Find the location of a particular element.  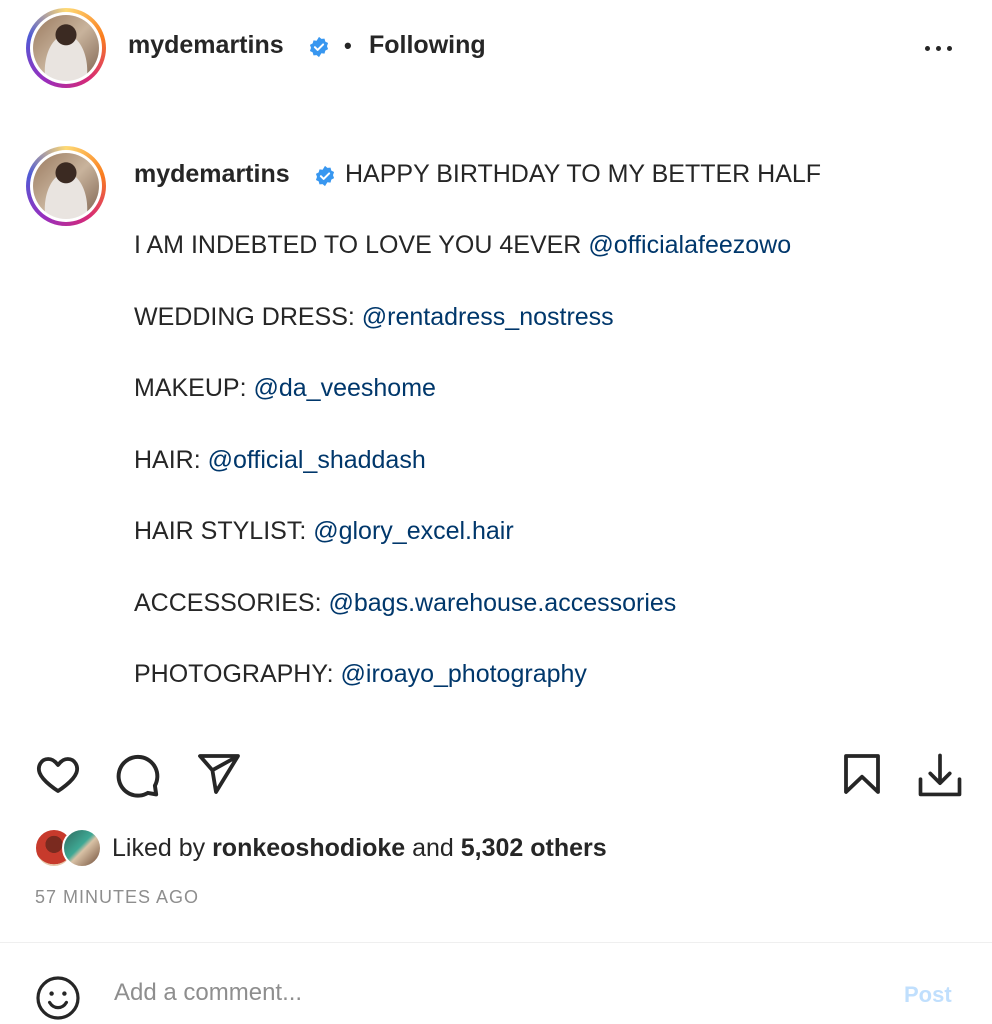

caption-line: PHOTOGRAPHY: @iroayo_photography is located at coordinates (360, 674).